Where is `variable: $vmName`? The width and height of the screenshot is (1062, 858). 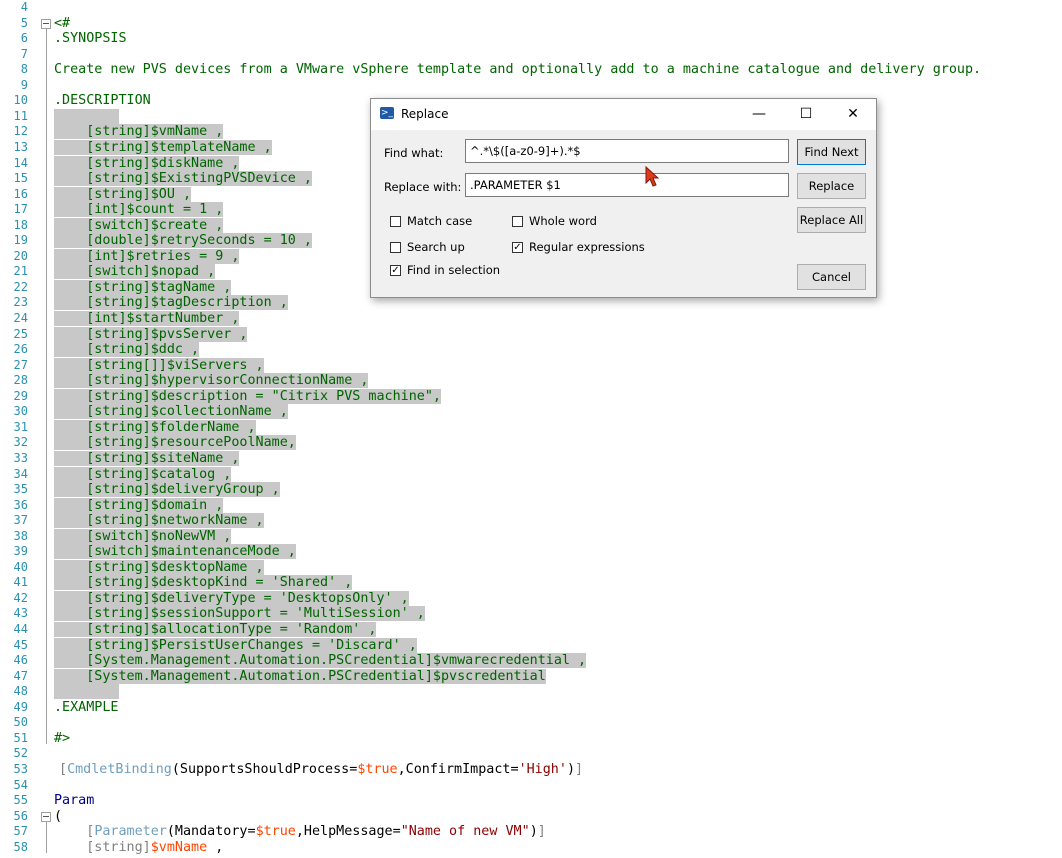 variable: $vmName is located at coordinates (179, 847).